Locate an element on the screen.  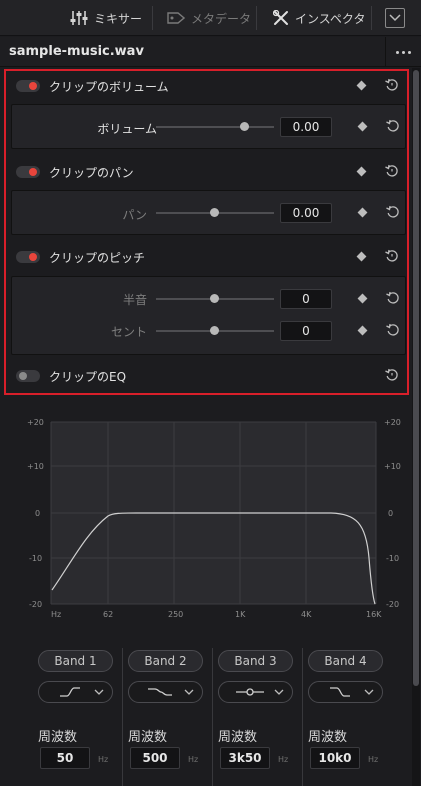
scrollbar-thumb is located at coordinates (416, 378).